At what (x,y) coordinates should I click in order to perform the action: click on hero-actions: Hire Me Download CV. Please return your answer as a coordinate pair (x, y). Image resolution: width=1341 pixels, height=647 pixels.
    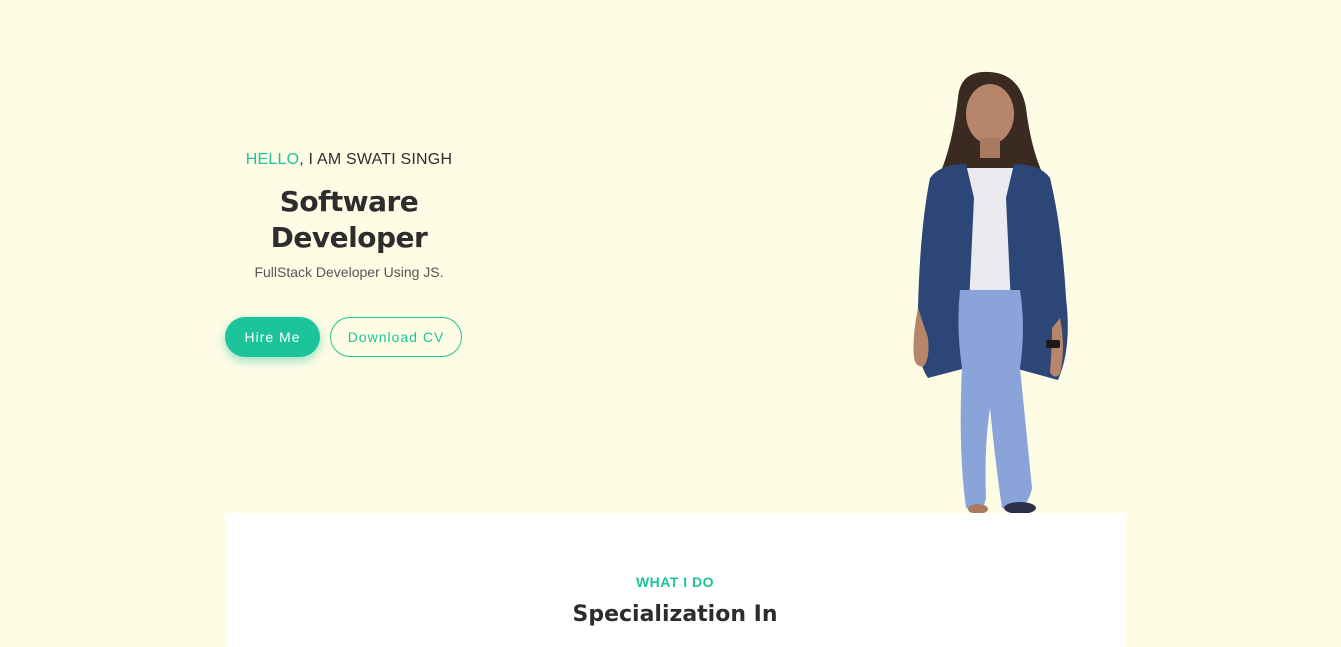
    Looking at the image, I should click on (343, 337).